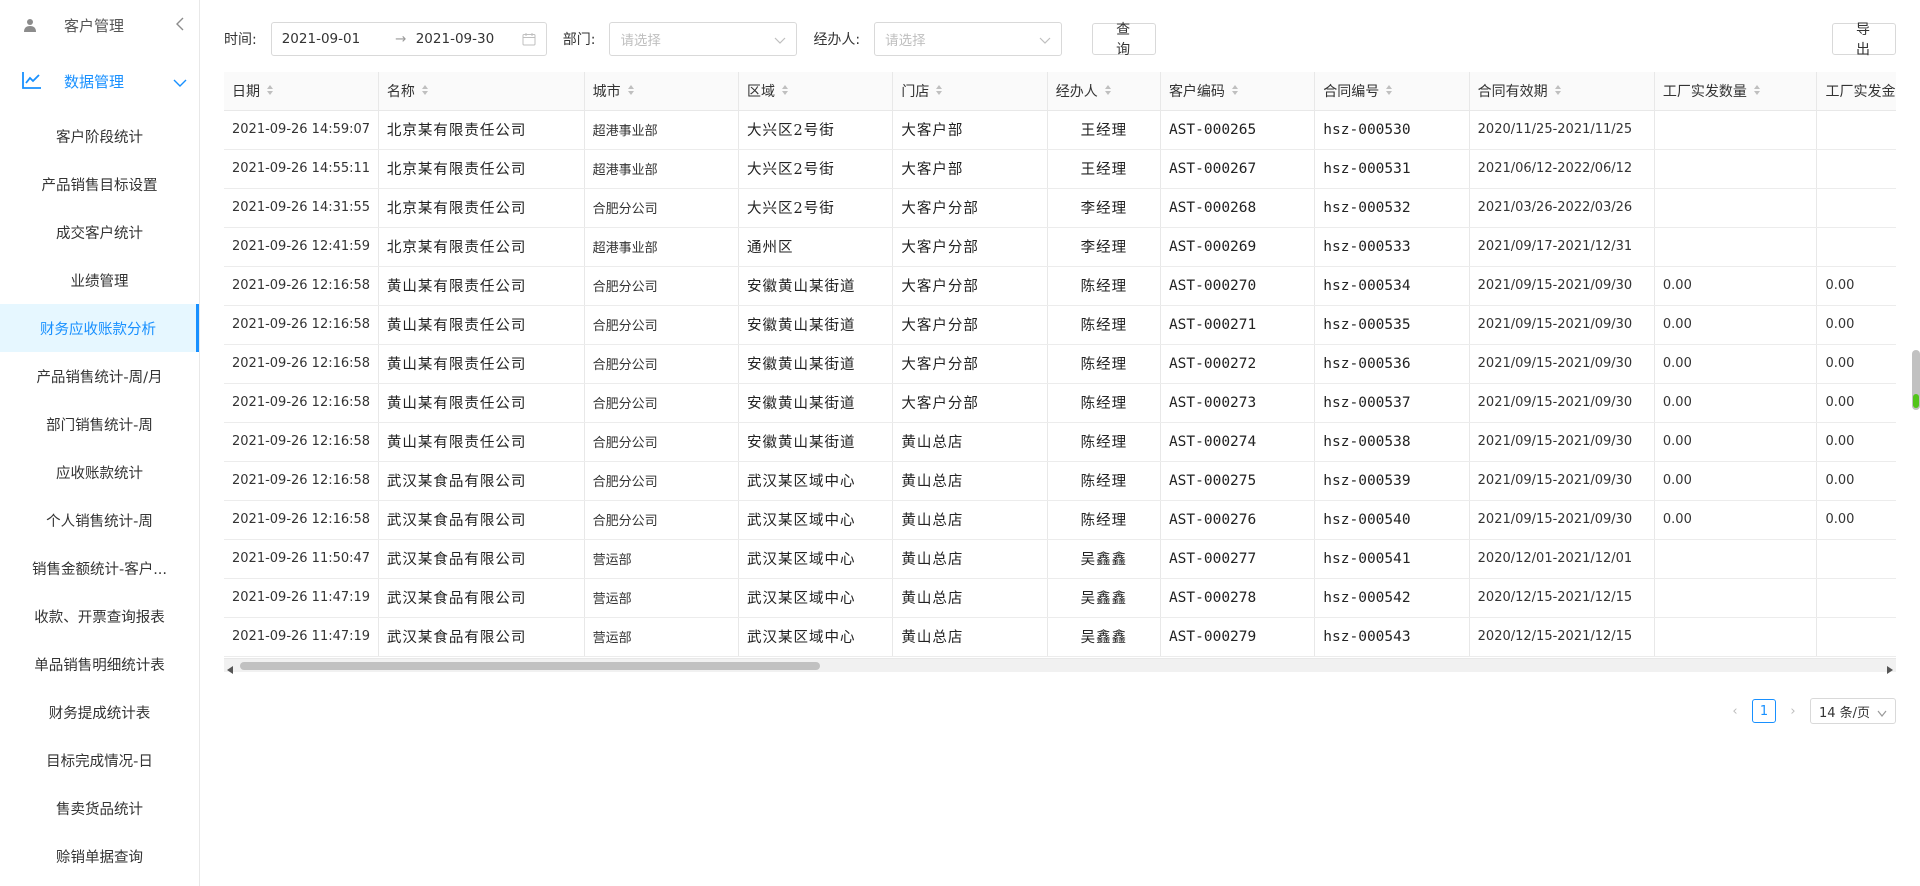 Image resolution: width=1920 pixels, height=886 pixels. Describe the element at coordinates (1793, 711) in the screenshot. I see `next-page-icon: ›` at that location.